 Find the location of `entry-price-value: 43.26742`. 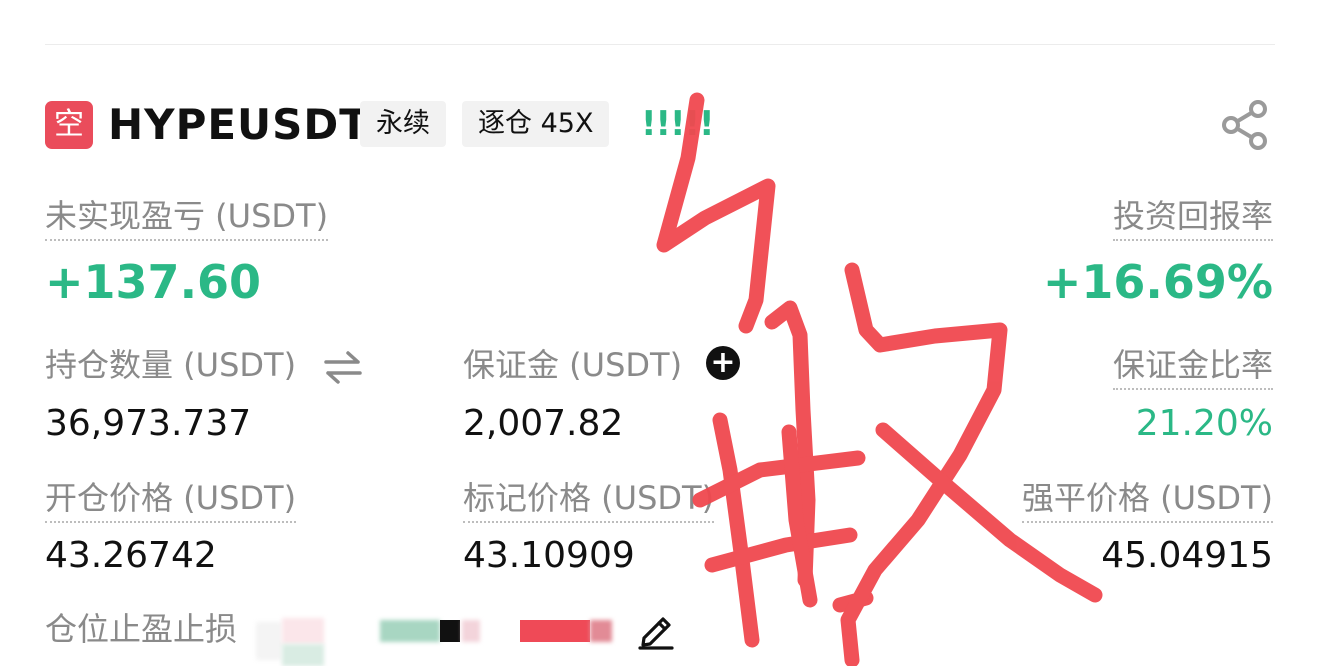

entry-price-value: 43.26742 is located at coordinates (131, 555).